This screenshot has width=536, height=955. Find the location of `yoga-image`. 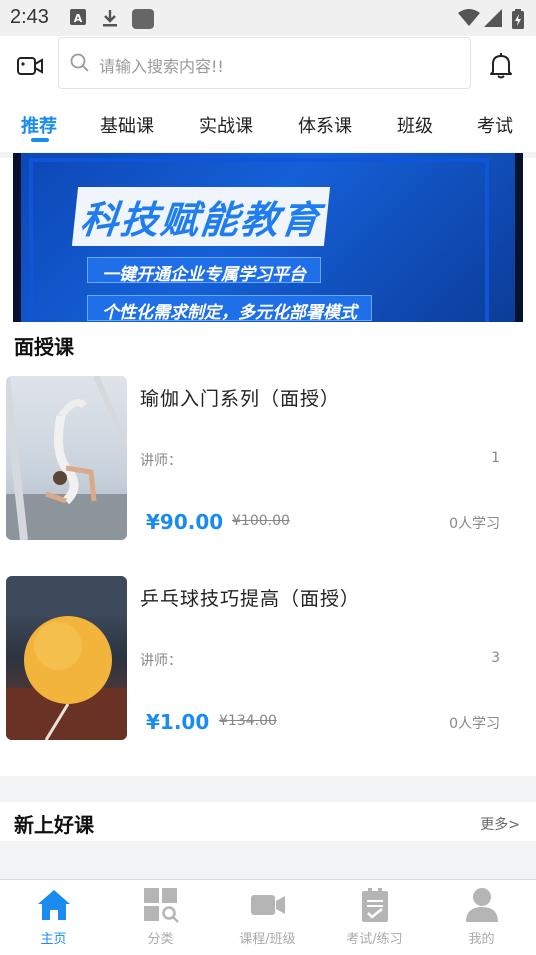

yoga-image is located at coordinates (66, 458).